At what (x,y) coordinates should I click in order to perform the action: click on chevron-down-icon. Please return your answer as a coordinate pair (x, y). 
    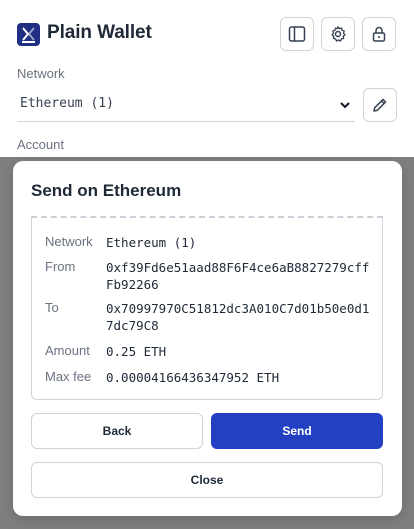
    Looking at the image, I should click on (345, 105).